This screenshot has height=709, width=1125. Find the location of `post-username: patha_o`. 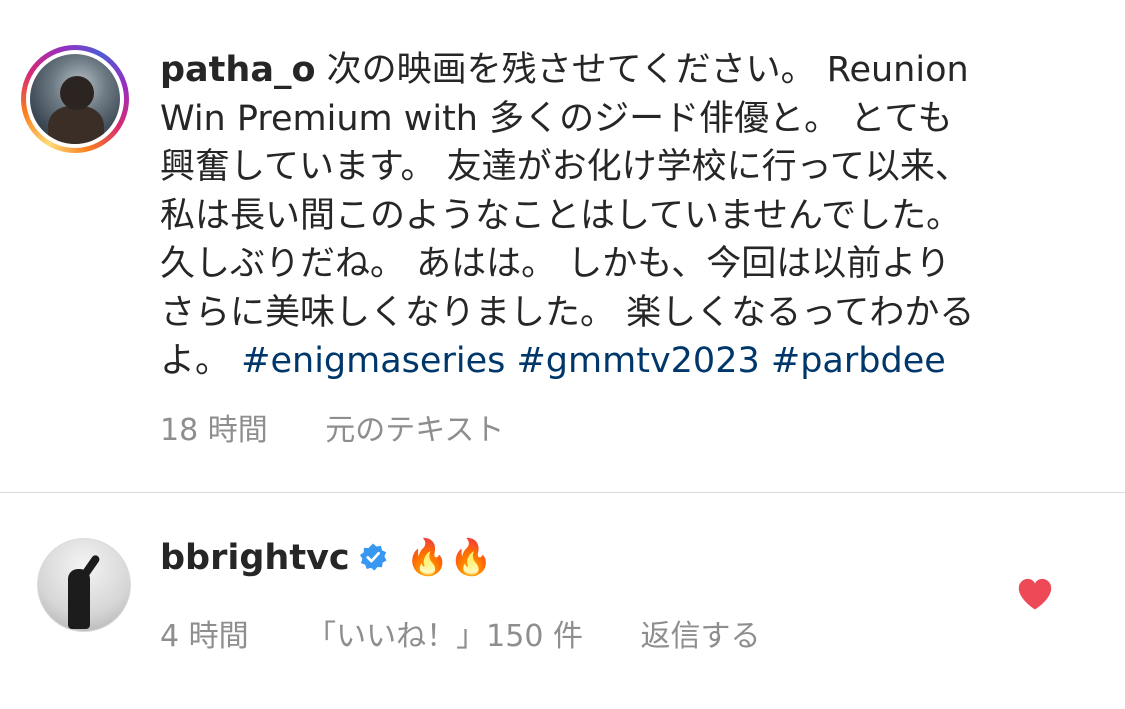

post-username: patha_o is located at coordinates (237, 70).